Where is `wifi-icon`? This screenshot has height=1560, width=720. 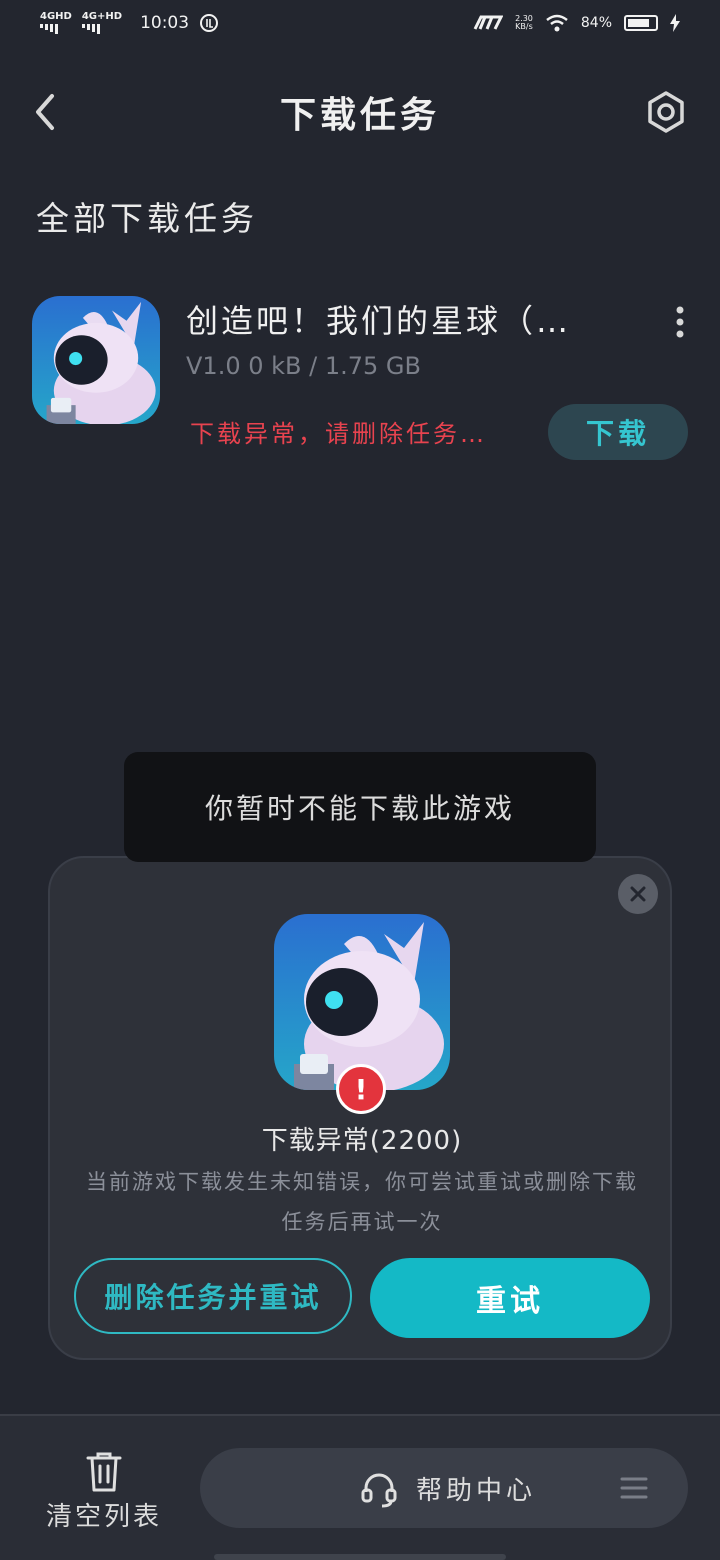 wifi-icon is located at coordinates (557, 23).